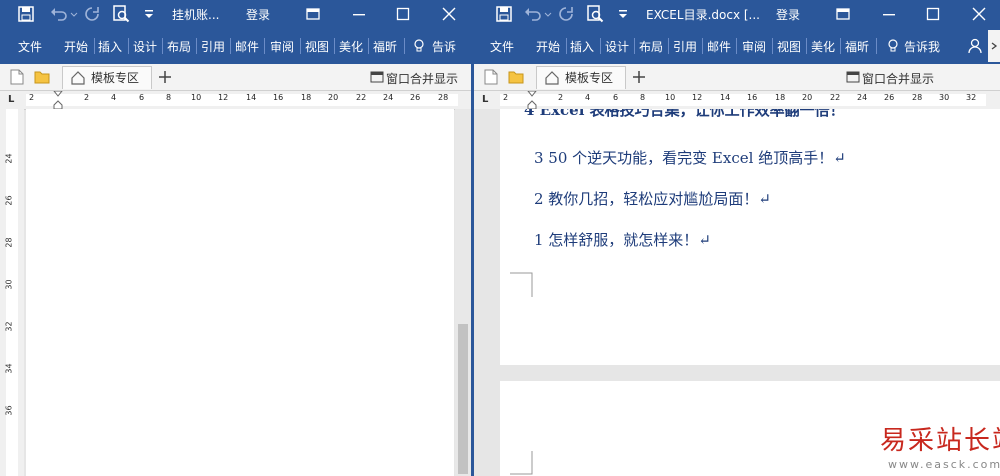 The image size is (1000, 476). What do you see at coordinates (684, 114) in the screenshot?
I see `toc-line-4: 4 Excel 表格技巧合集，让你工作效率翻一倍！` at bounding box center [684, 114].